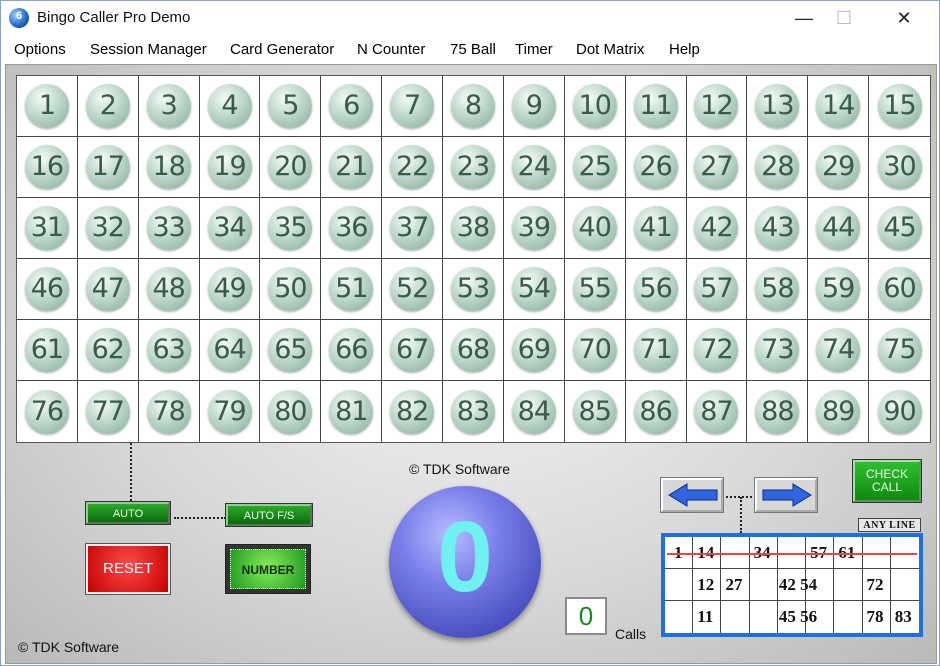 This screenshot has height=666, width=940. Describe the element at coordinates (291, 106) in the screenshot. I see `board-cell: 5` at that location.